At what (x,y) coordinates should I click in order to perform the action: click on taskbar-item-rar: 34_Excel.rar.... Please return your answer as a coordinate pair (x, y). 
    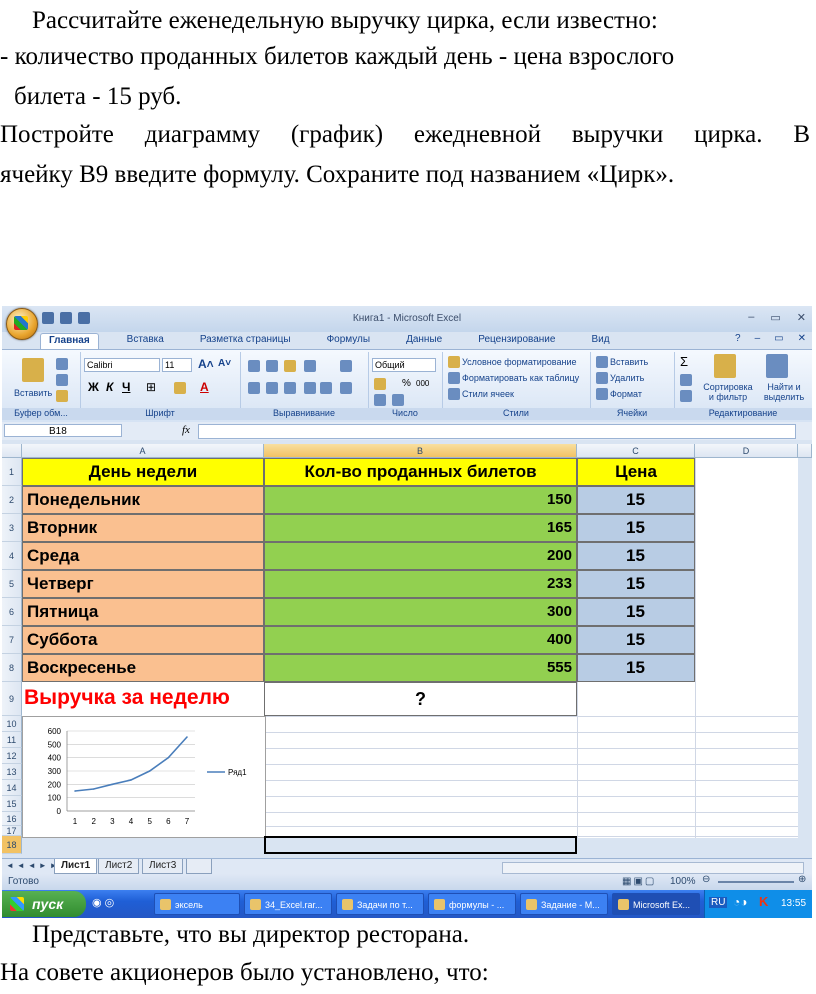
    Looking at the image, I should click on (288, 904).